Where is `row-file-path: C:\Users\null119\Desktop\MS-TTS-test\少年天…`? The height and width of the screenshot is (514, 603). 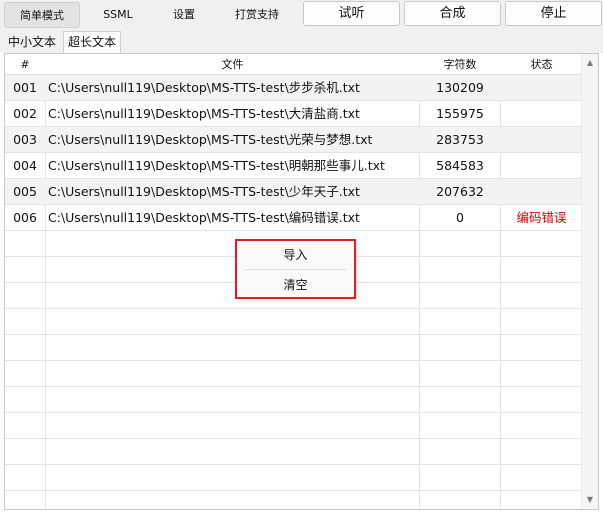
row-file-path: C:\Users\null119\Desktop\MS-TTS-test\少年天… is located at coordinates (204, 191).